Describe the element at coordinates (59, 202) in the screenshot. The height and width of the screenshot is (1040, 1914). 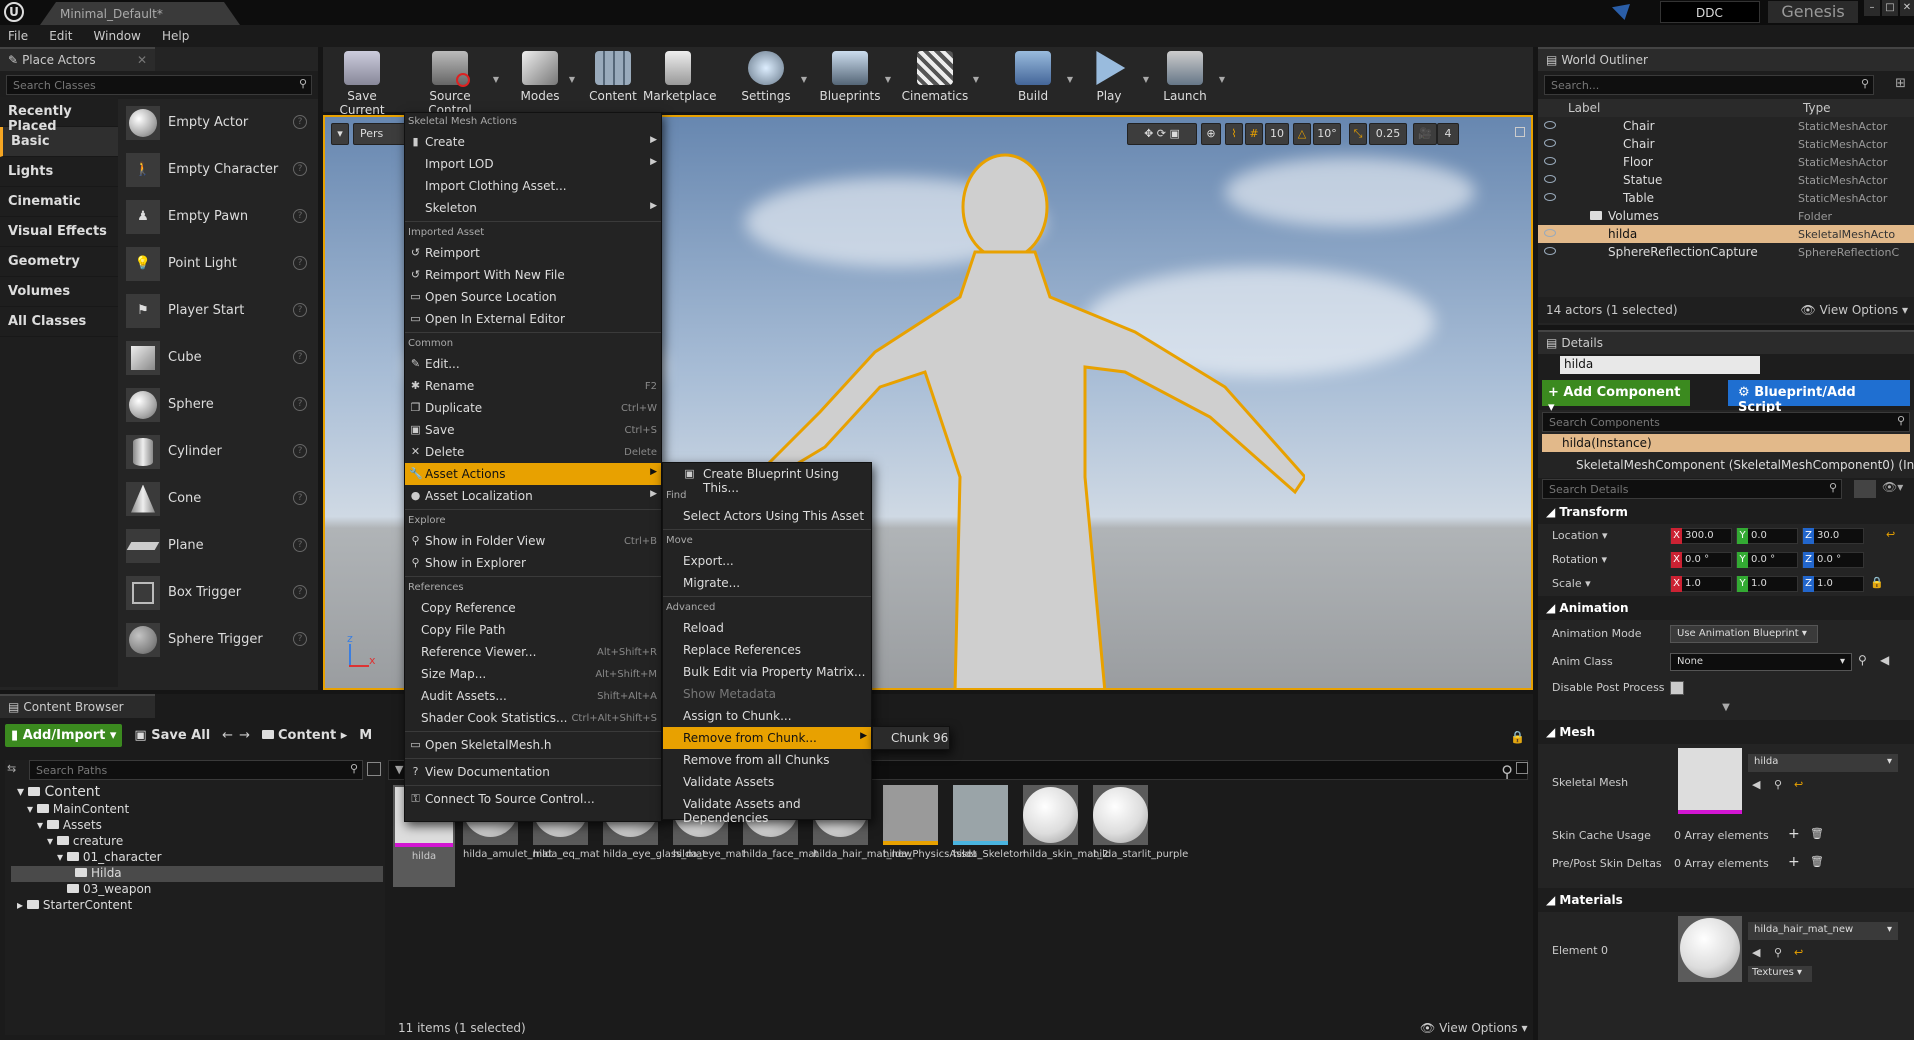
I see `category-cinematic: Cinematic` at that location.